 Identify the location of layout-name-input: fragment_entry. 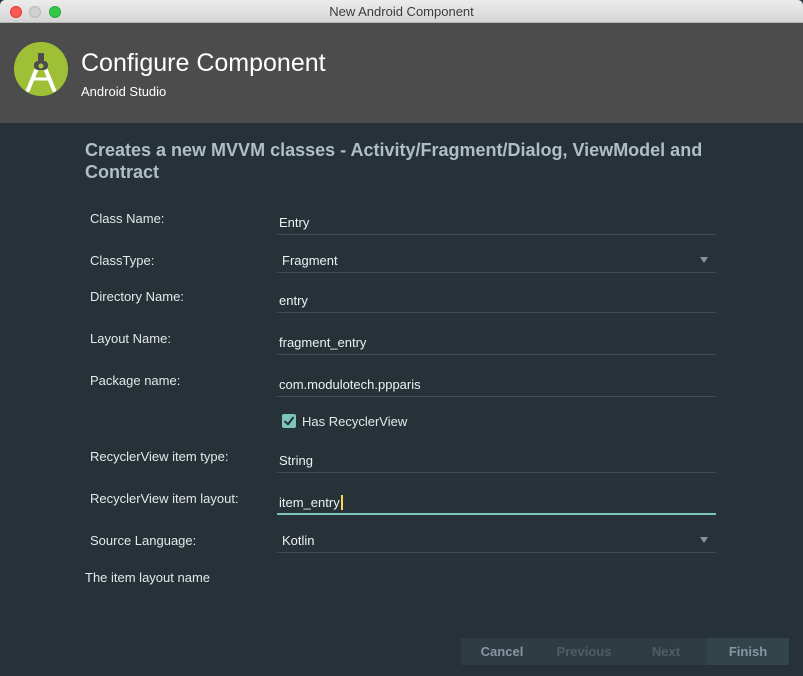
(496, 342).